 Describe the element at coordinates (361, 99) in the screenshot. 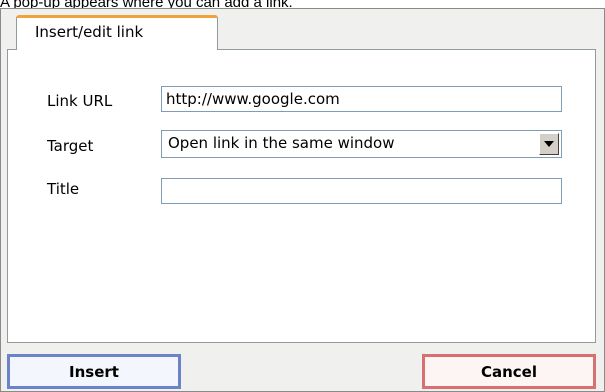

I see `link-url-input` at that location.